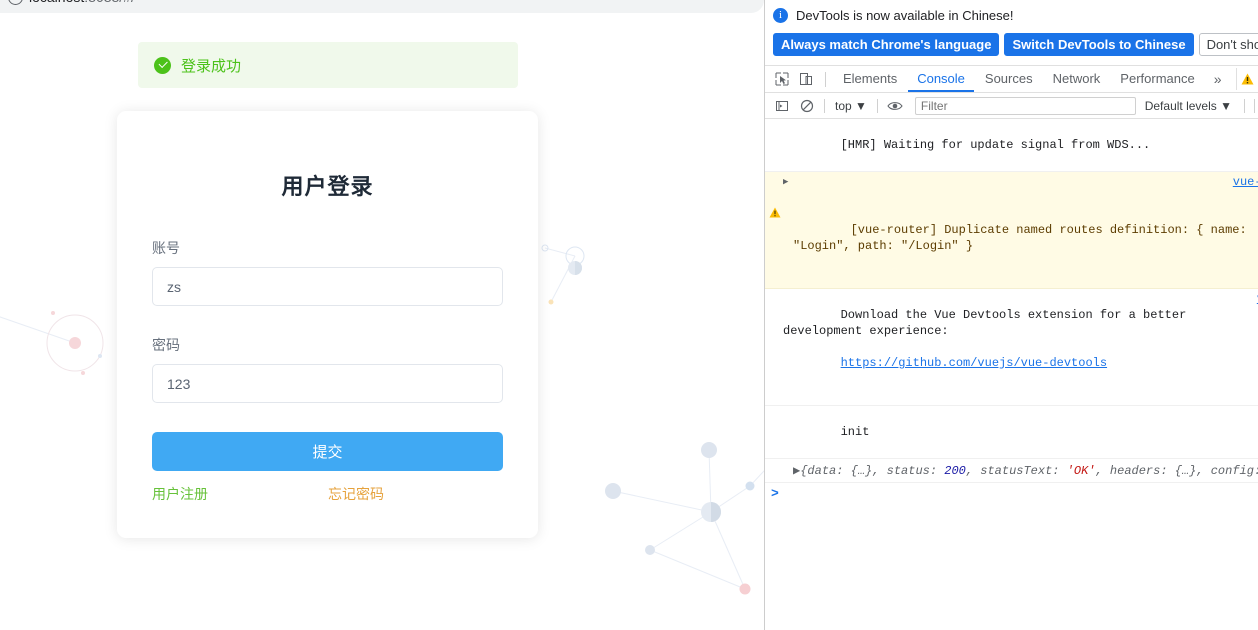 The width and height of the screenshot is (1258, 630). I want to click on console-message-init: init, so click(1011, 432).